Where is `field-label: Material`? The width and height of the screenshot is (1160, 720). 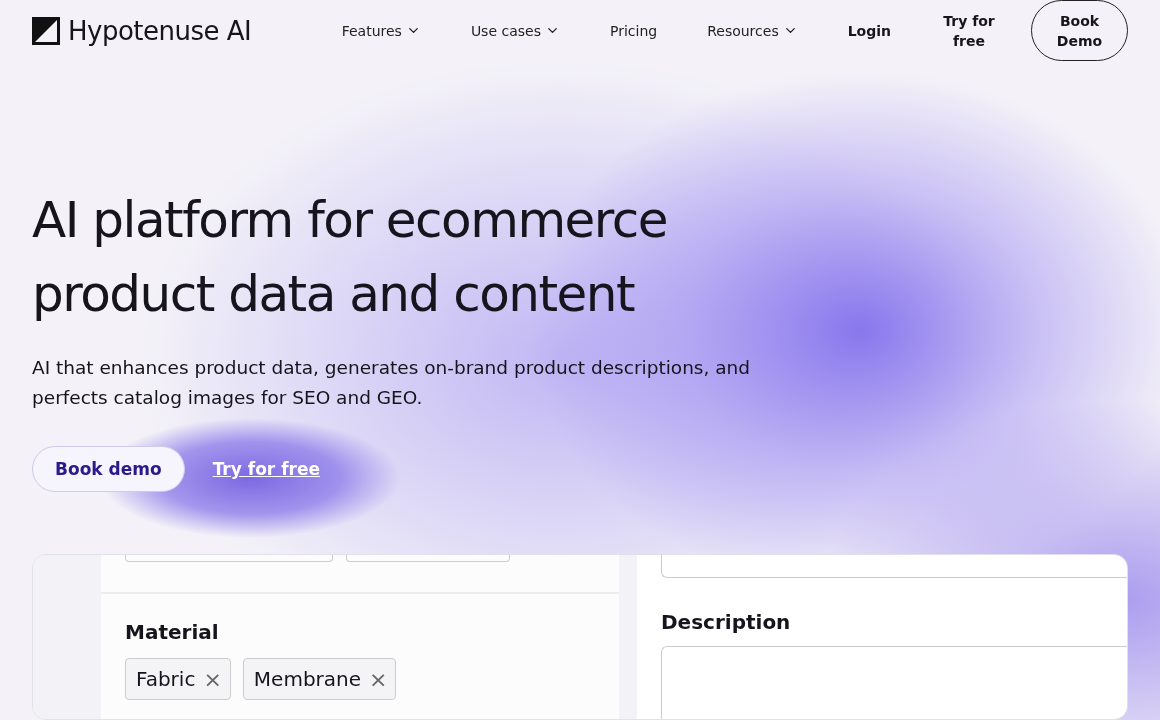
field-label: Material is located at coordinates (172, 632).